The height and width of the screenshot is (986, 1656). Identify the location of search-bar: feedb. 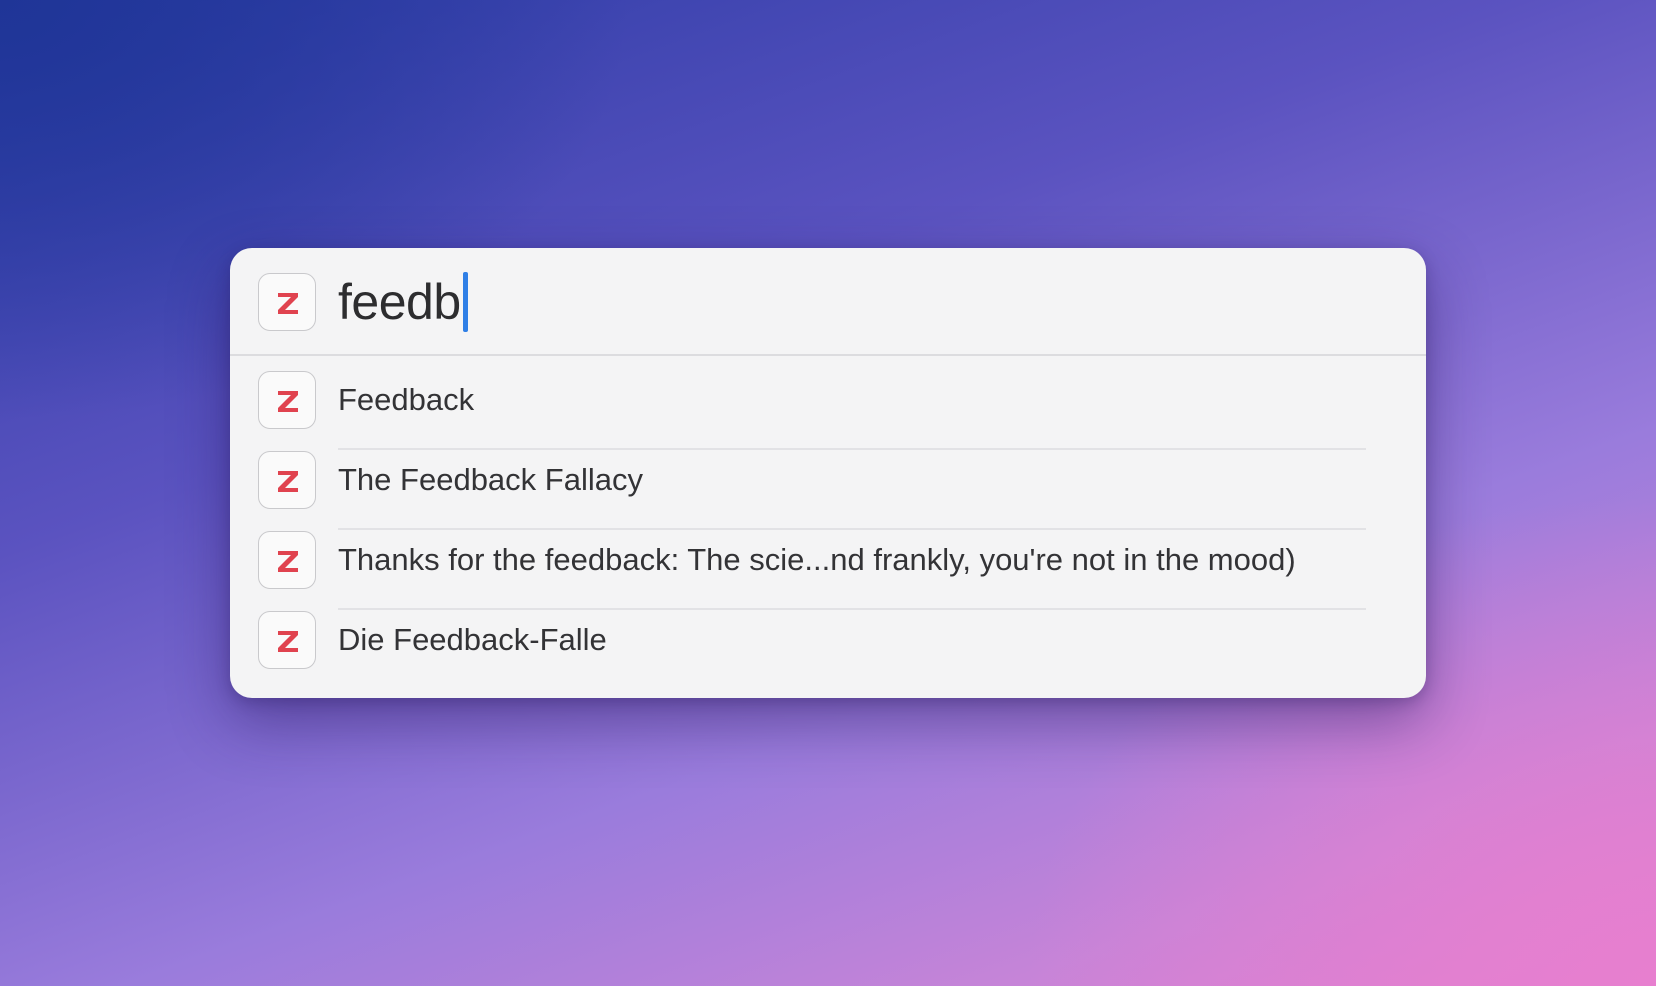
(828, 302).